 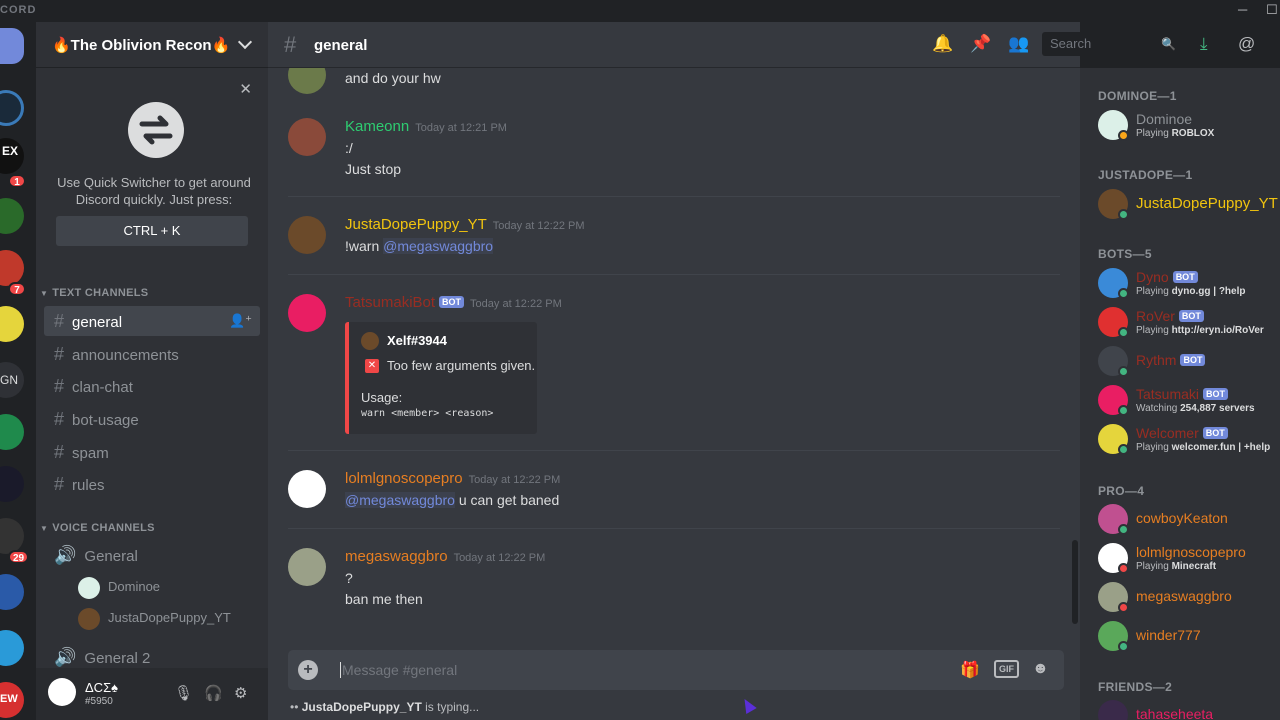 I want to click on upload-icon: +, so click(x=308, y=670).